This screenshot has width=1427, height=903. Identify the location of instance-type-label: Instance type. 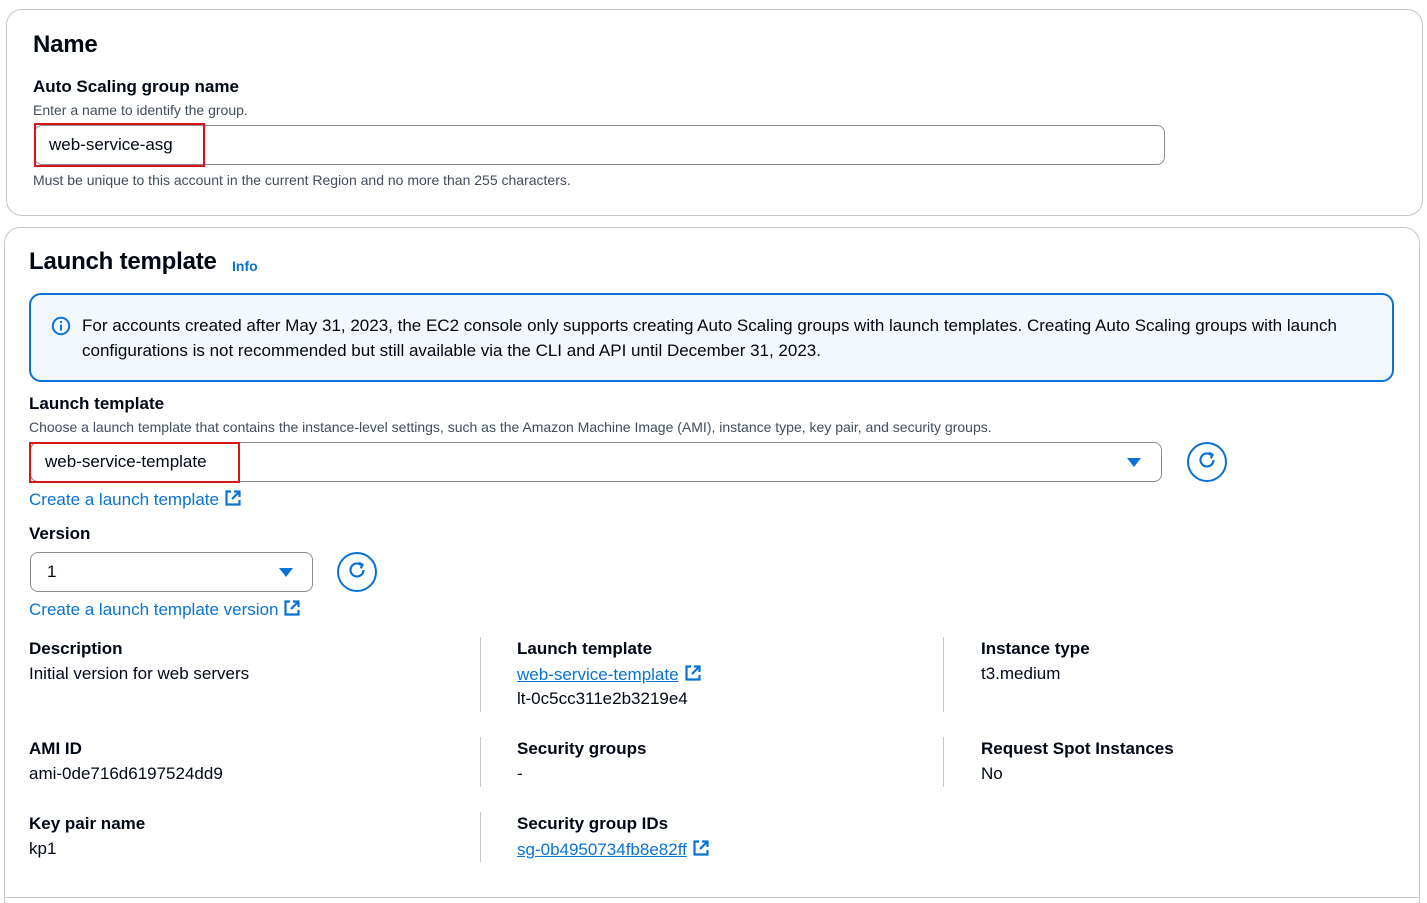
(1035, 648).